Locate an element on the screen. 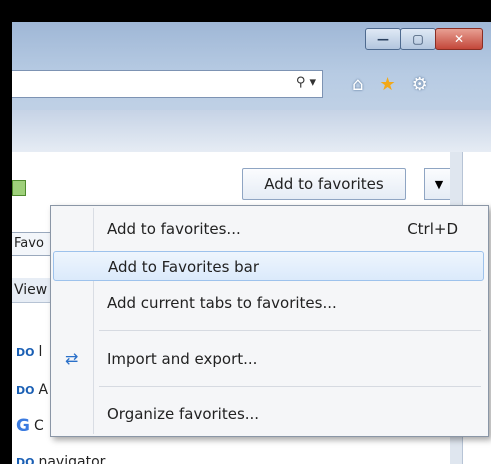 Image resolution: width=491 pixels, height=464 pixels. caption-buttons: — ▢ ✕ is located at coordinates (424, 39).